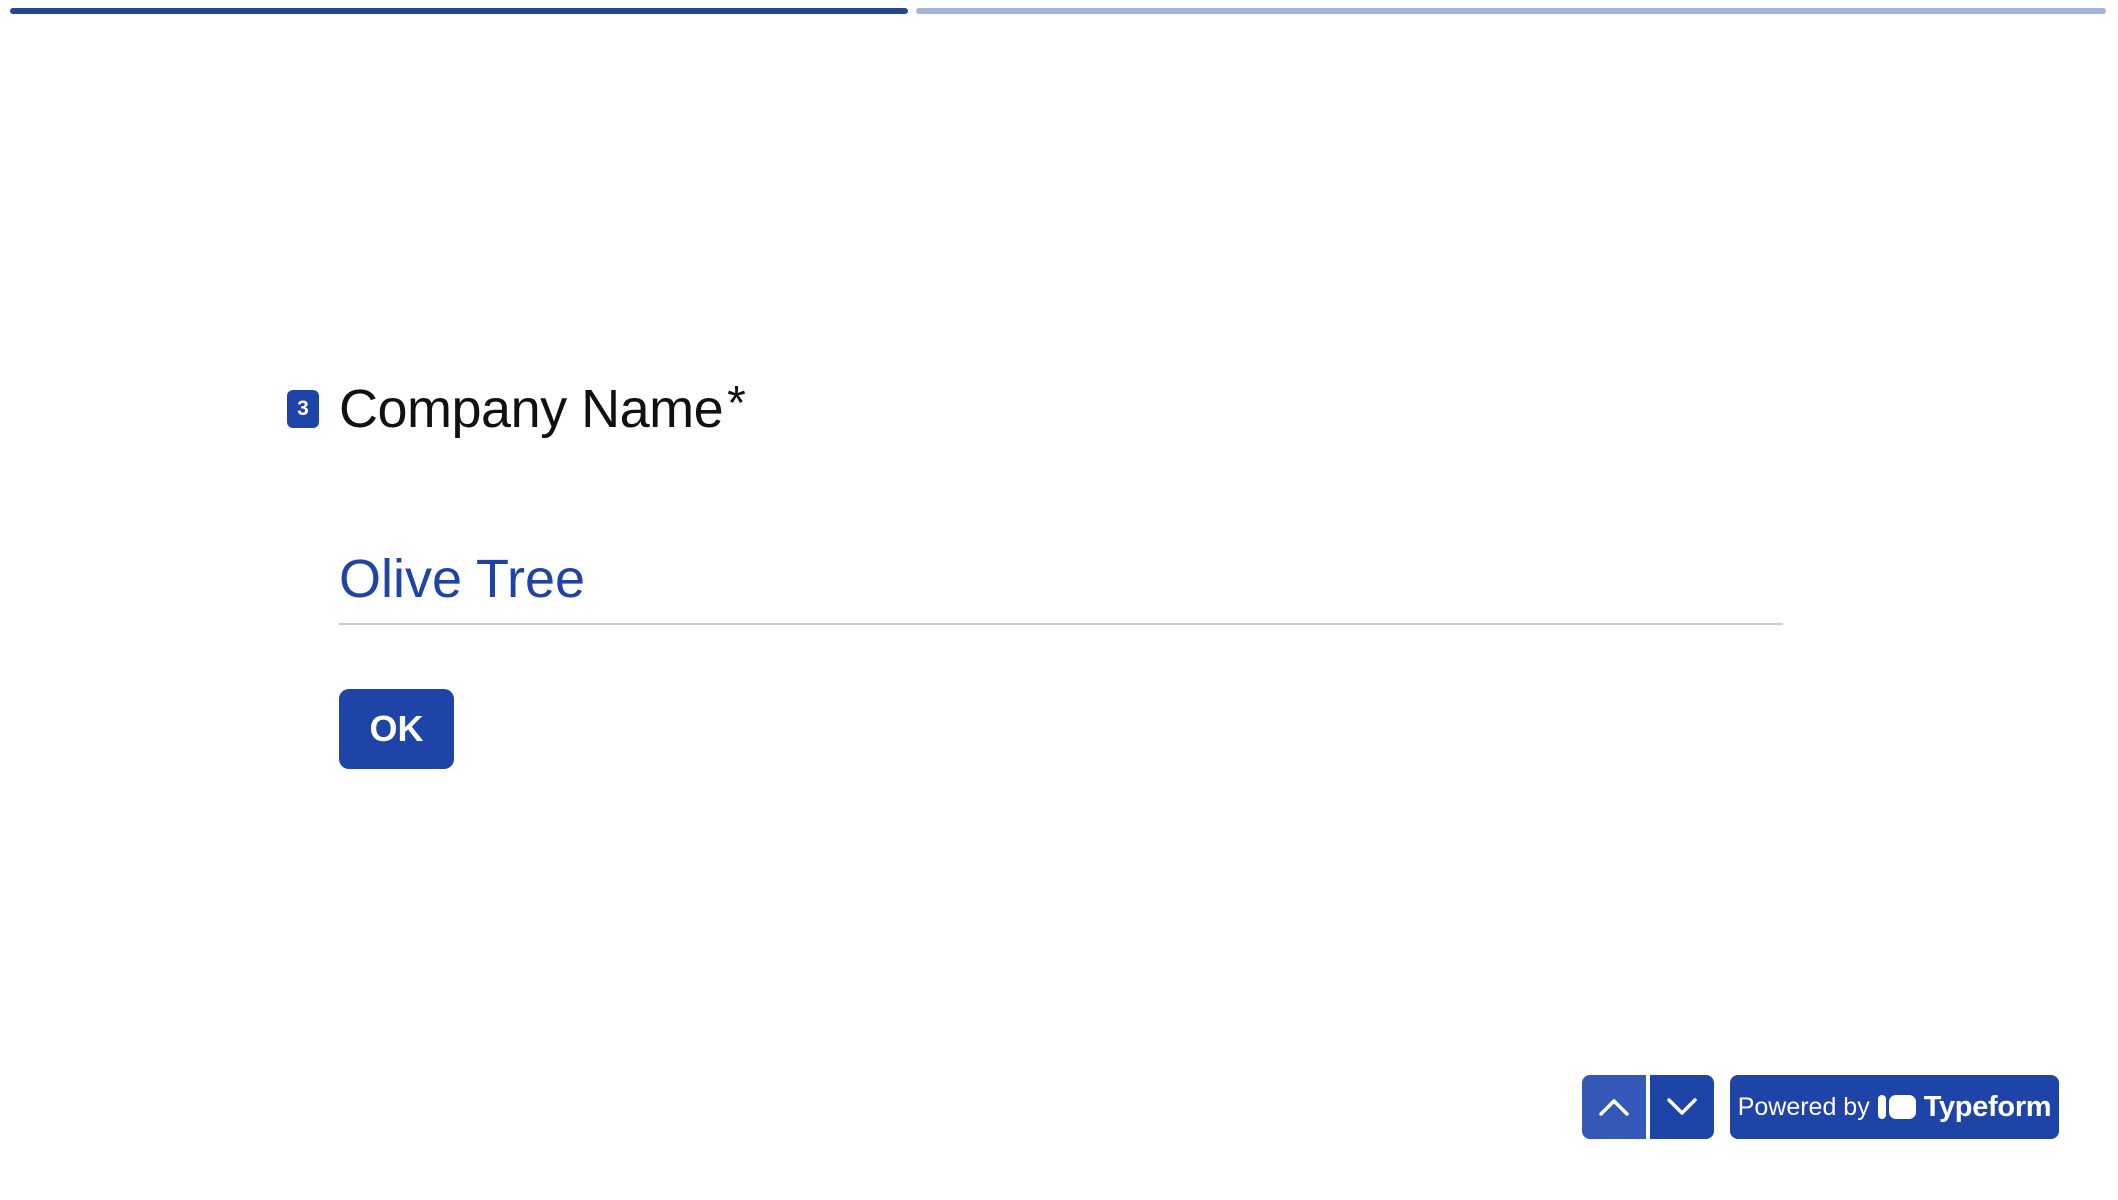 Image resolution: width=2118 pixels, height=1200 pixels. What do you see at coordinates (396, 729) in the screenshot?
I see `ok-button: OK` at bounding box center [396, 729].